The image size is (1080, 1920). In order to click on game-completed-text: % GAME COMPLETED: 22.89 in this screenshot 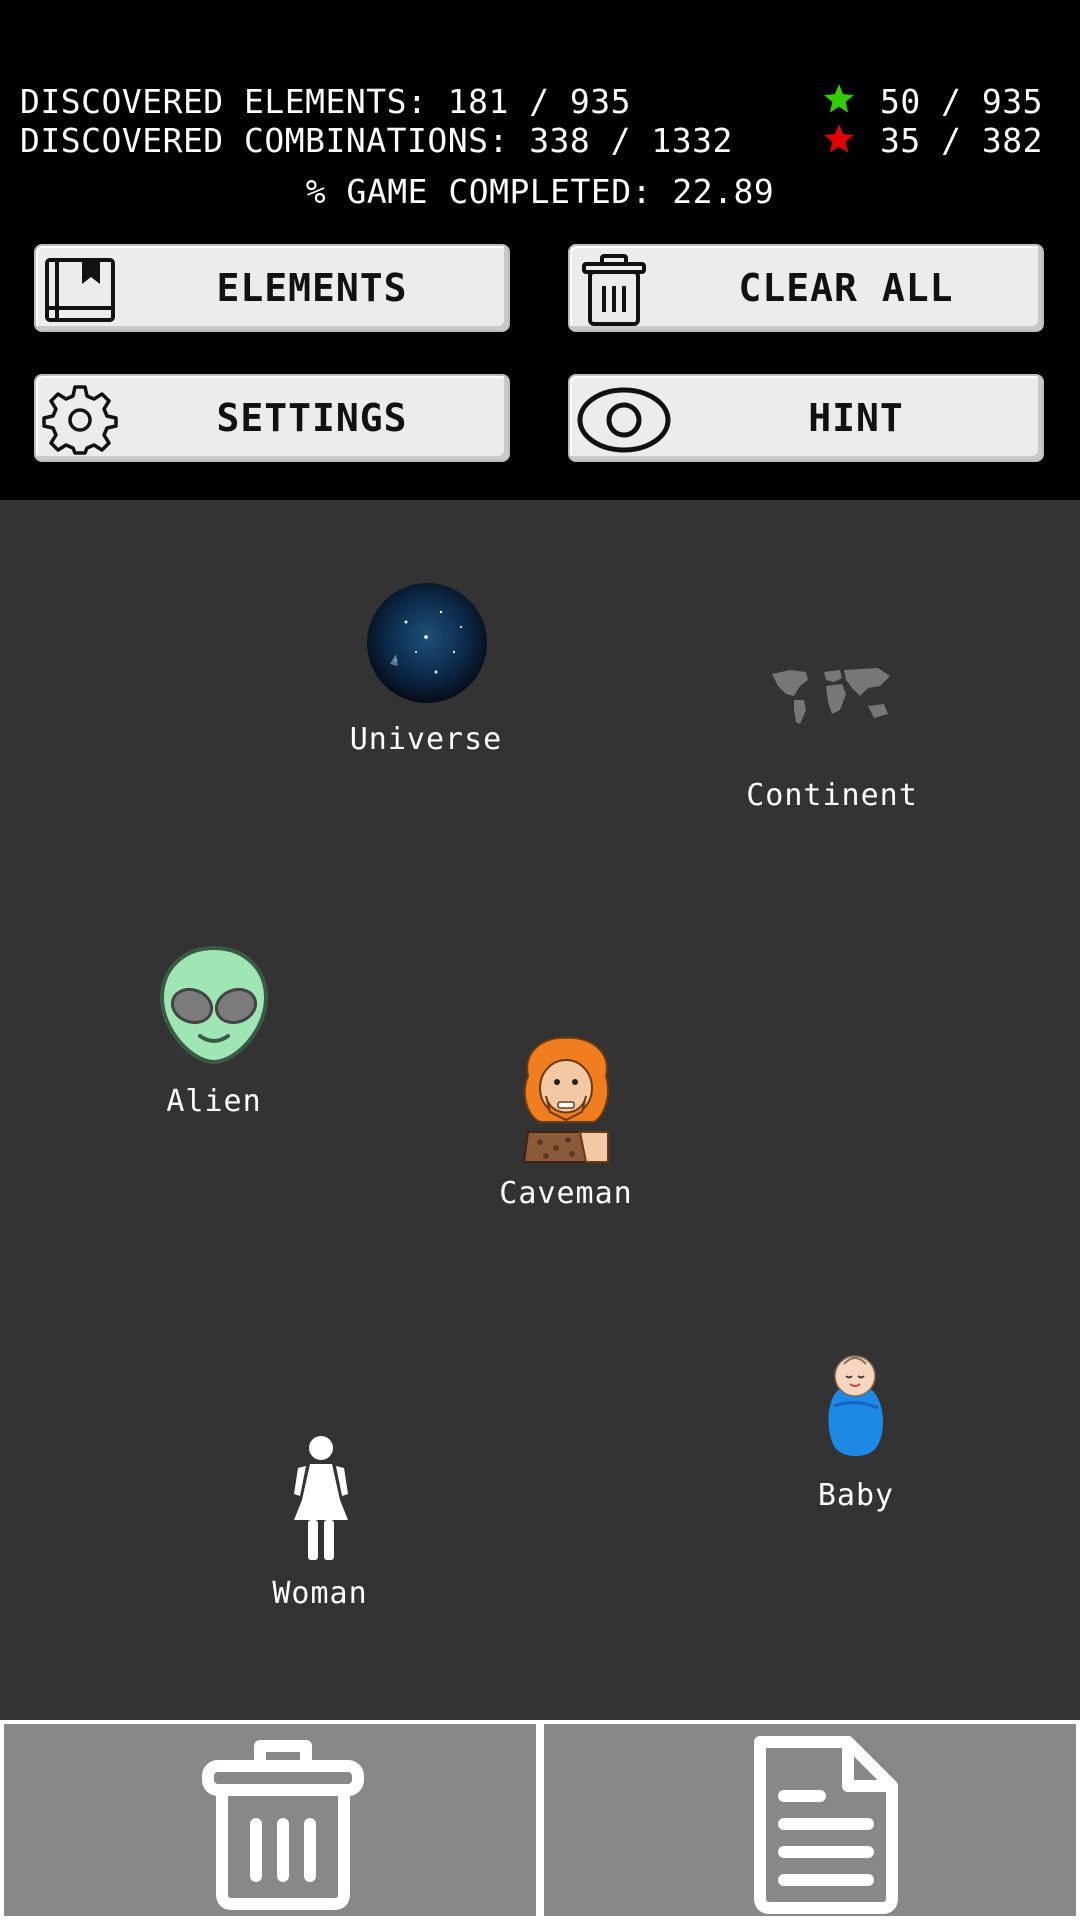, I will do `click(540, 191)`.